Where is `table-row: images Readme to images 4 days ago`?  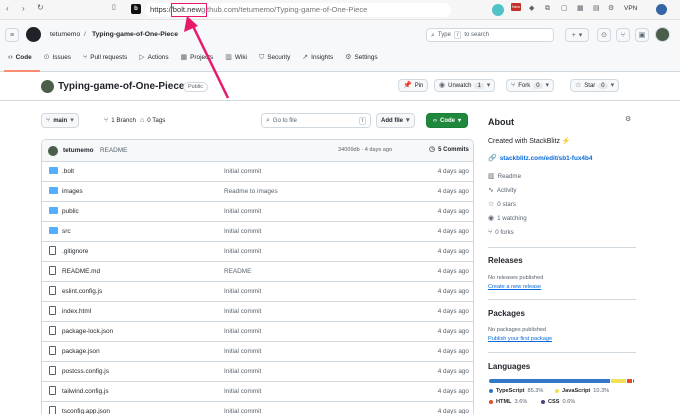
table-row: images Readme to images 4 days ago is located at coordinates (257, 191).